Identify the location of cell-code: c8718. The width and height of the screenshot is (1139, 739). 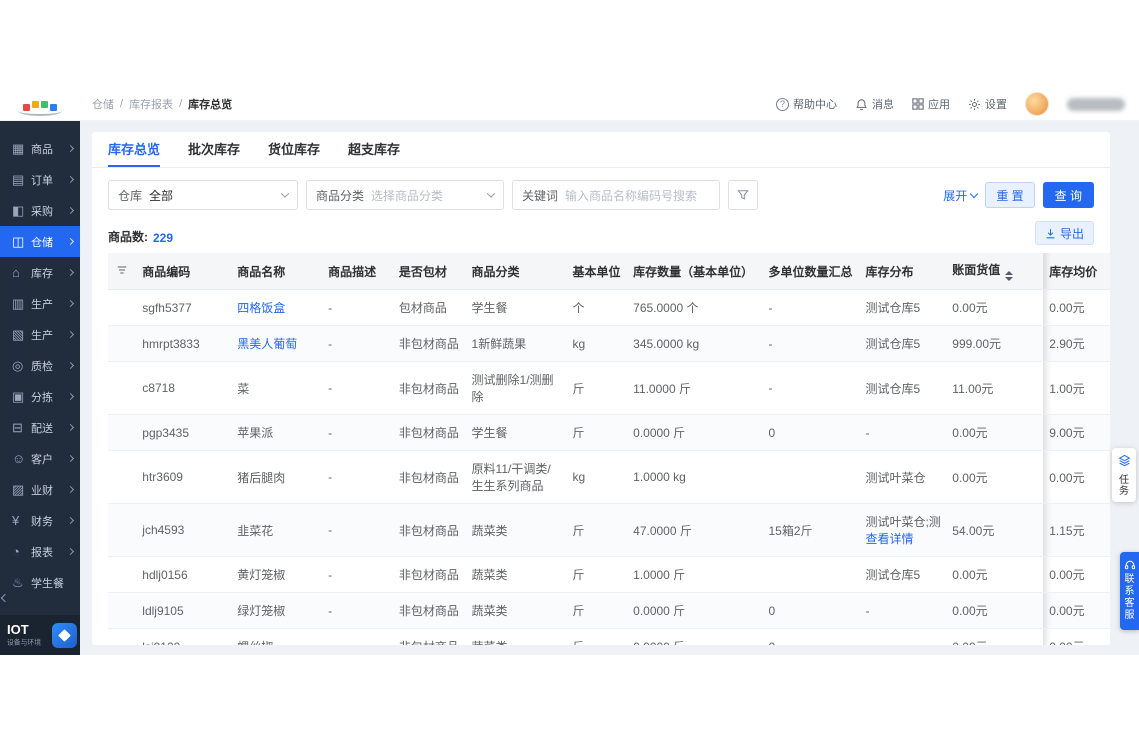
(184, 388).